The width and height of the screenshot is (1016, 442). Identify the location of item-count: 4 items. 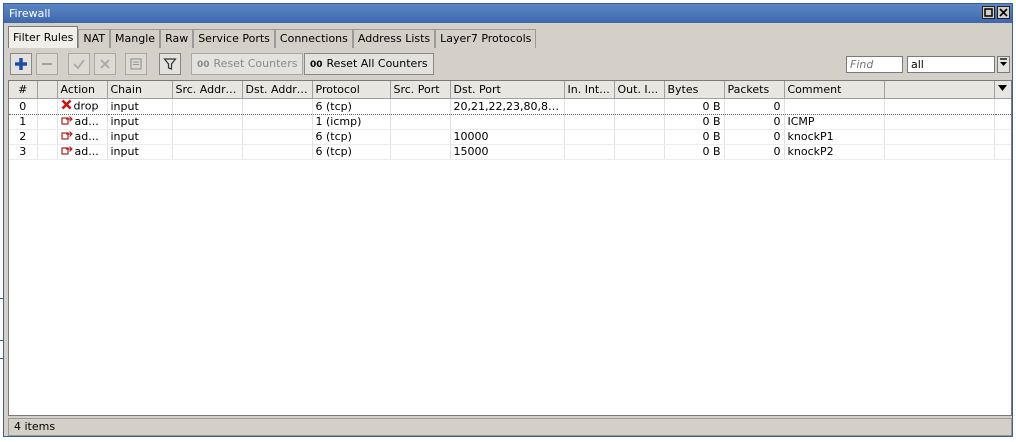
(35, 426).